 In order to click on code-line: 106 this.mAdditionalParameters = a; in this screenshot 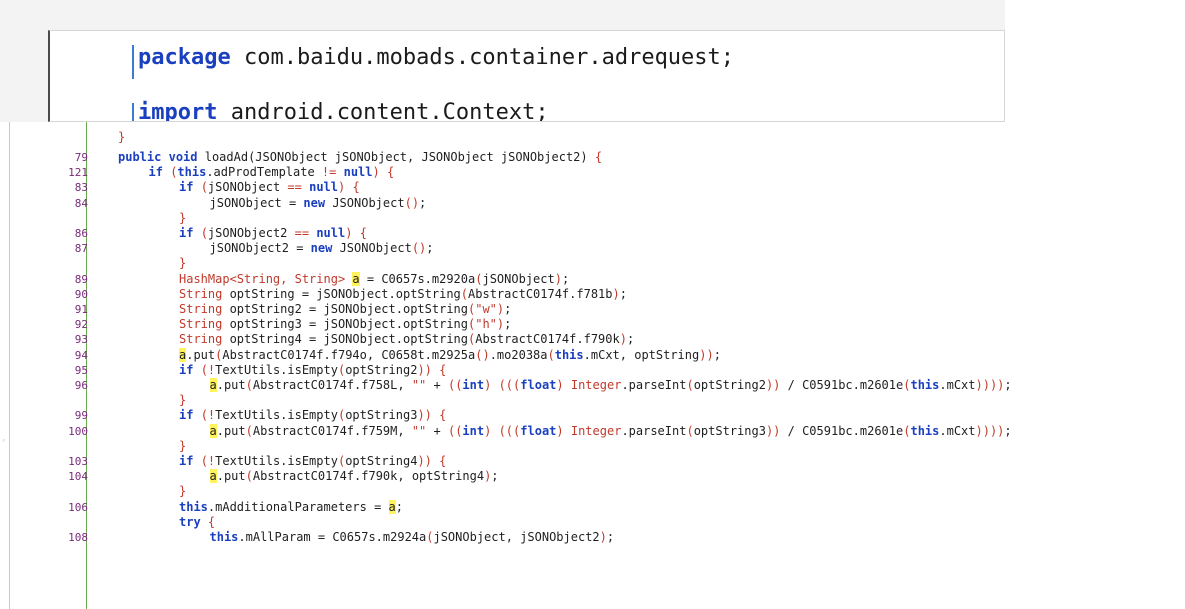, I will do `click(592, 507)`.